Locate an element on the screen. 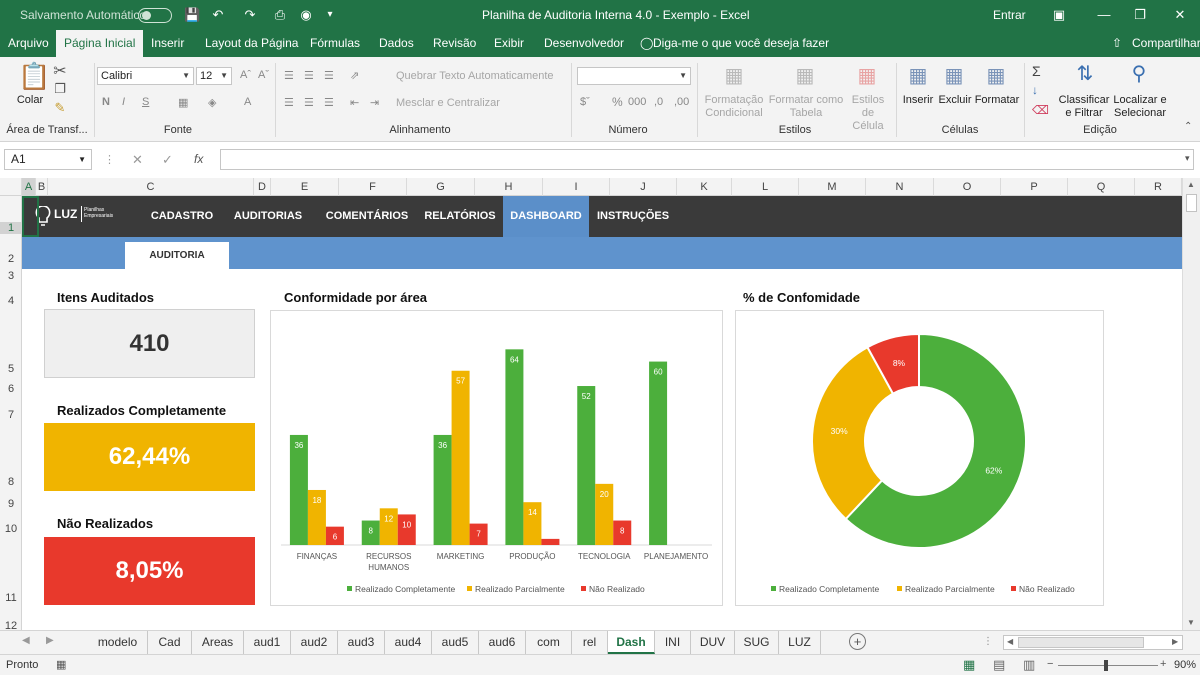 The image size is (1200, 675). sheet-tab-luz: LUZ is located at coordinates (800, 642).